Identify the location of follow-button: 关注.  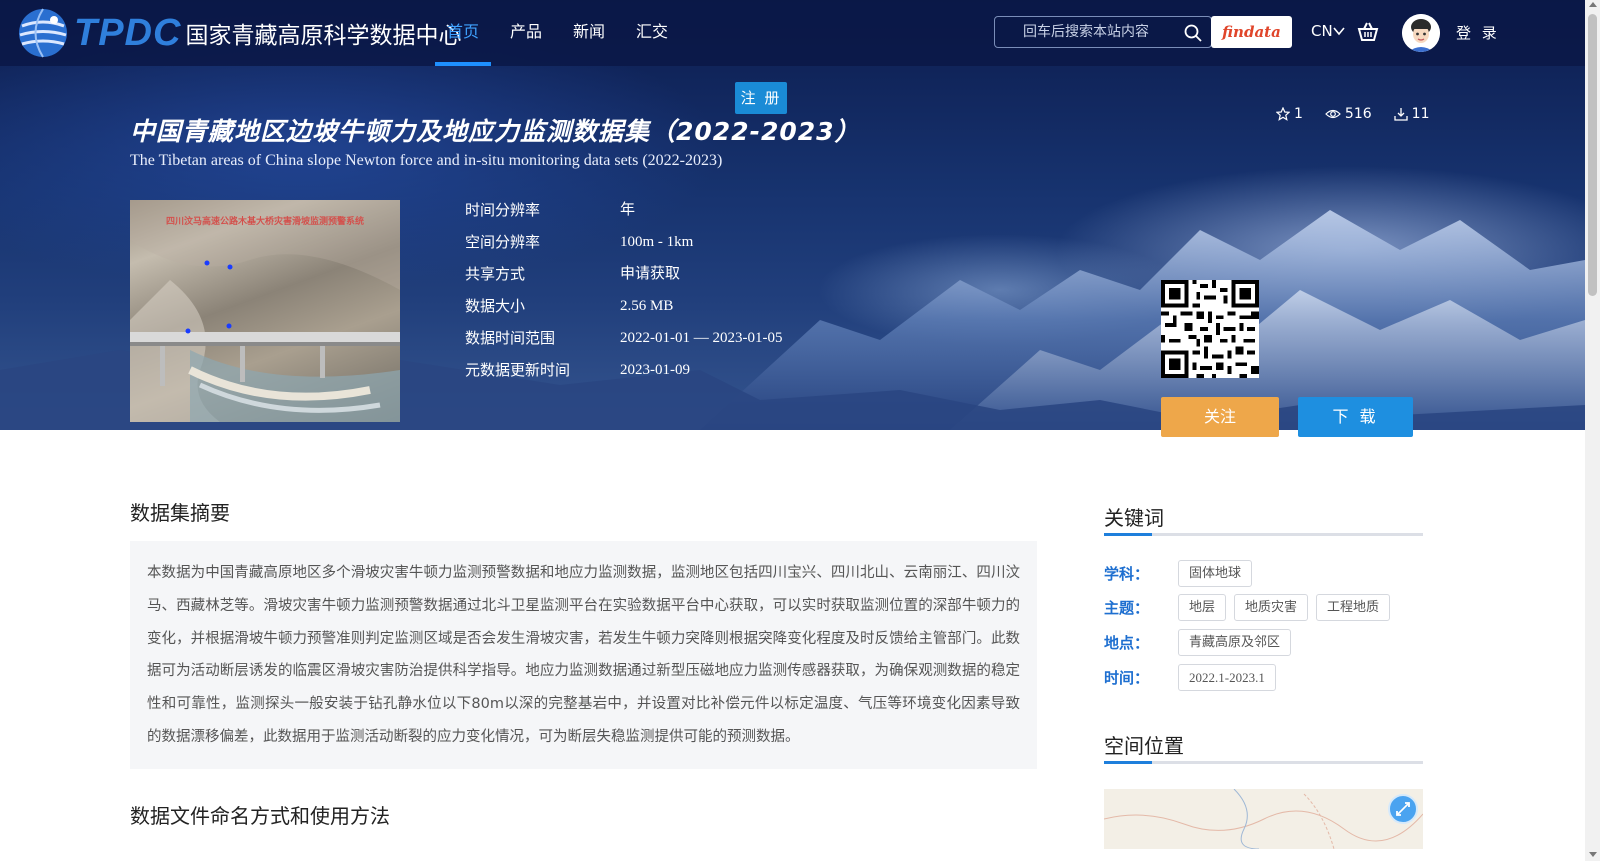
(1220, 417).